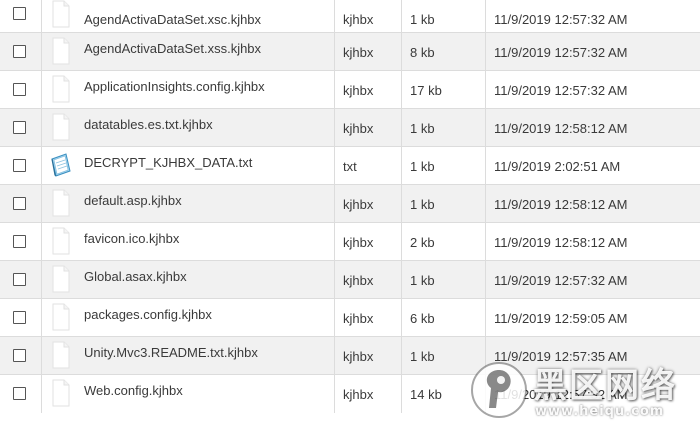 This screenshot has height=430, width=700. I want to click on file-name: AgendActivaDataSet.xss.kjhbx, so click(172, 48).